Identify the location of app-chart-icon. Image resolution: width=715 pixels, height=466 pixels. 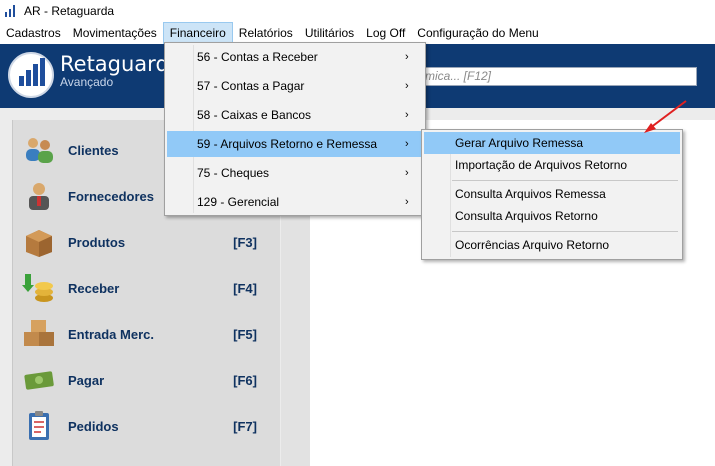
(11, 11).